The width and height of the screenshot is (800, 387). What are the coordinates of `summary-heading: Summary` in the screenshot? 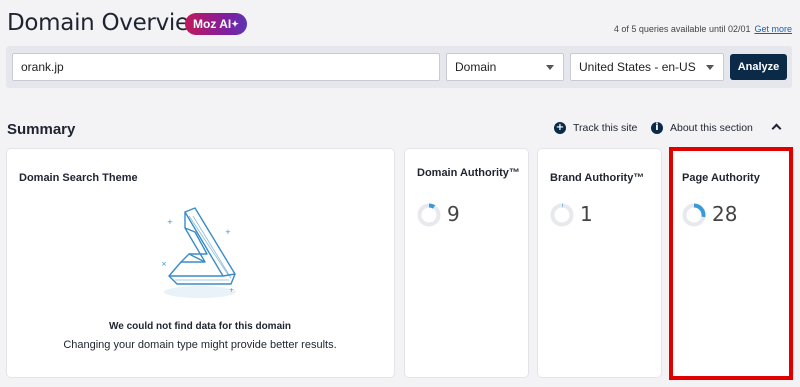 It's located at (41, 129).